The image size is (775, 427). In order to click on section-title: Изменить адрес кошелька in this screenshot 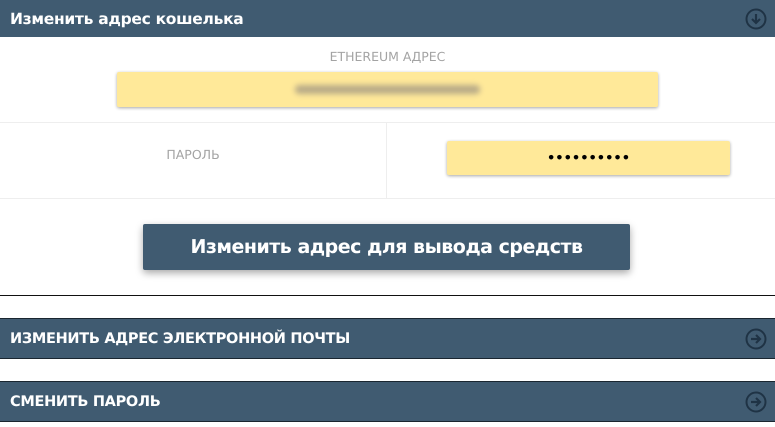, I will do `click(127, 19)`.